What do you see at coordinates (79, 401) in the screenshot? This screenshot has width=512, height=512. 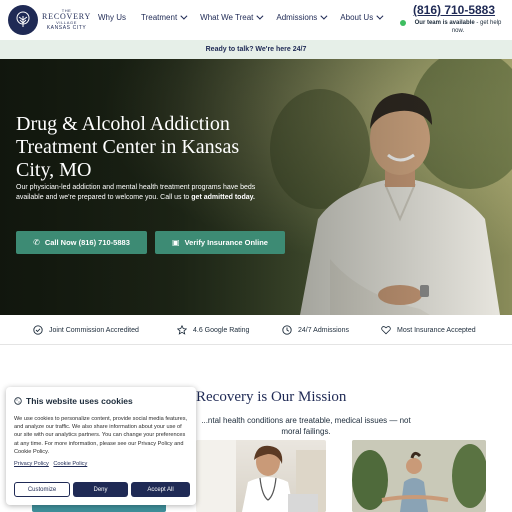 I see `cookie-title-text: This website uses cookies` at bounding box center [79, 401].